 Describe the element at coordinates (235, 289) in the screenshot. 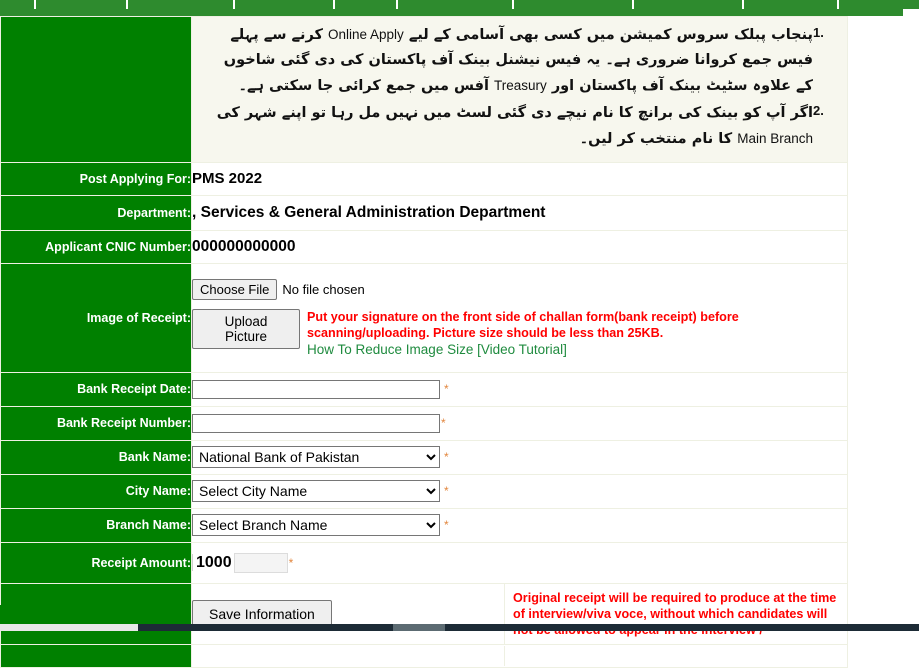

I see `choose-file-button: Choose File` at that location.